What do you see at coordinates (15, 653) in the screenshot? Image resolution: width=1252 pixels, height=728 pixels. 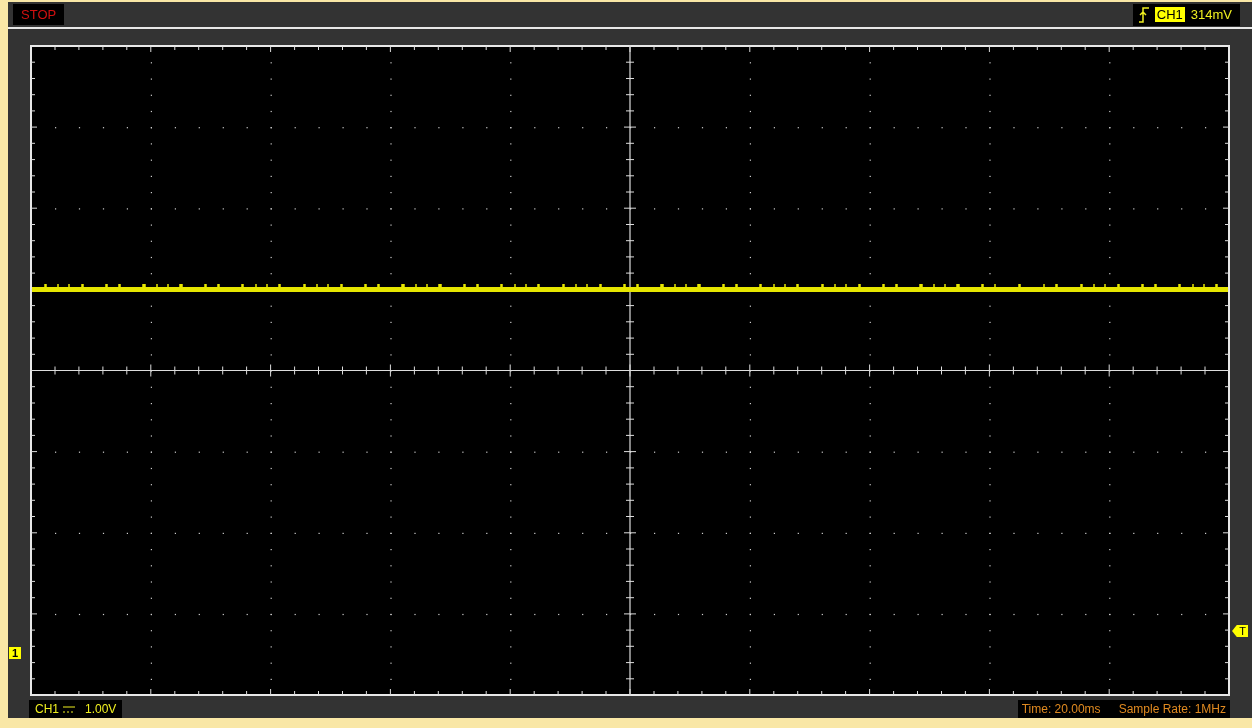 I see `channel-marker: 1` at bounding box center [15, 653].